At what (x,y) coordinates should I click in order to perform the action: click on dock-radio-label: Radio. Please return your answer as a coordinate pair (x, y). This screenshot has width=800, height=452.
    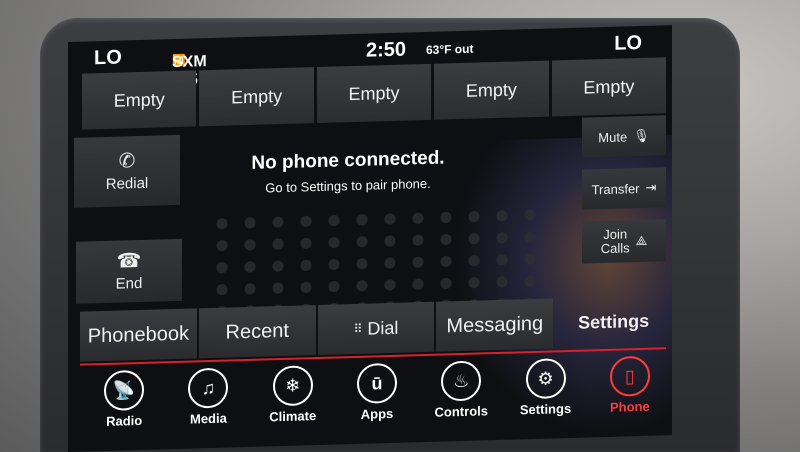
    Looking at the image, I should click on (124, 420).